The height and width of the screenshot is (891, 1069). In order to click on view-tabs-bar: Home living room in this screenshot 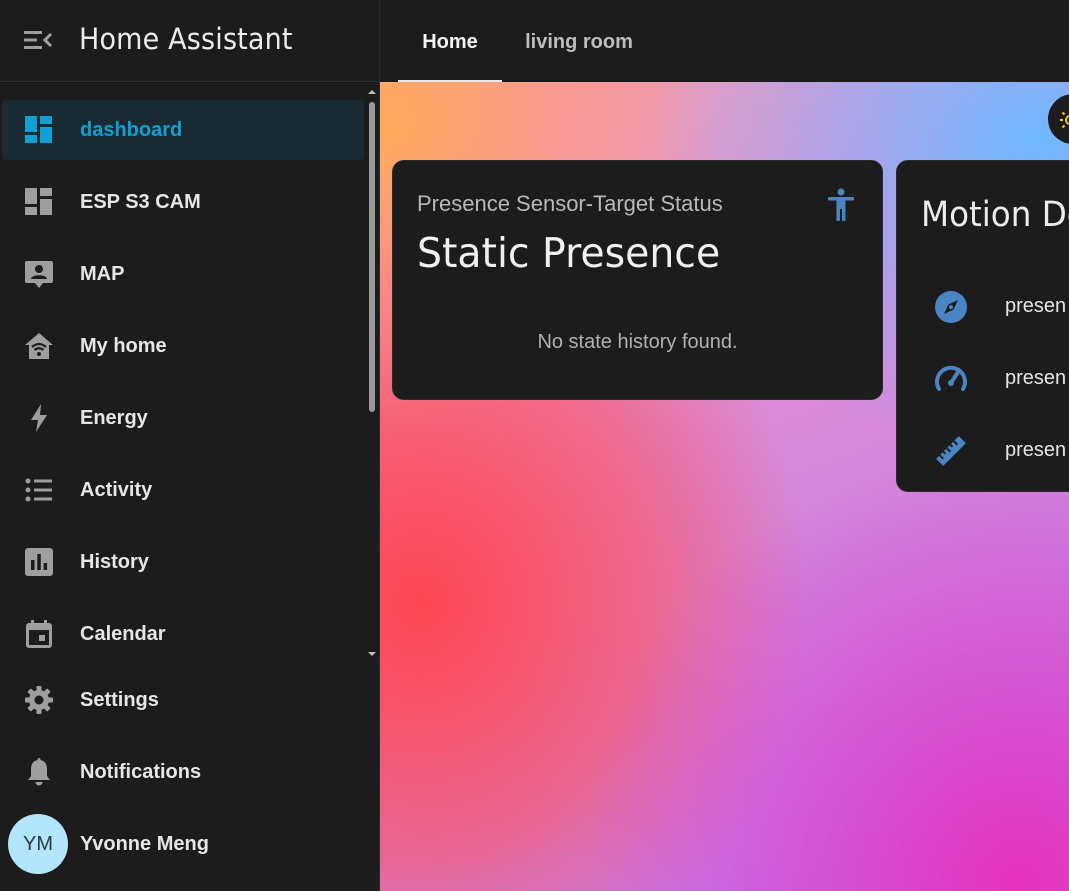, I will do `click(724, 41)`.